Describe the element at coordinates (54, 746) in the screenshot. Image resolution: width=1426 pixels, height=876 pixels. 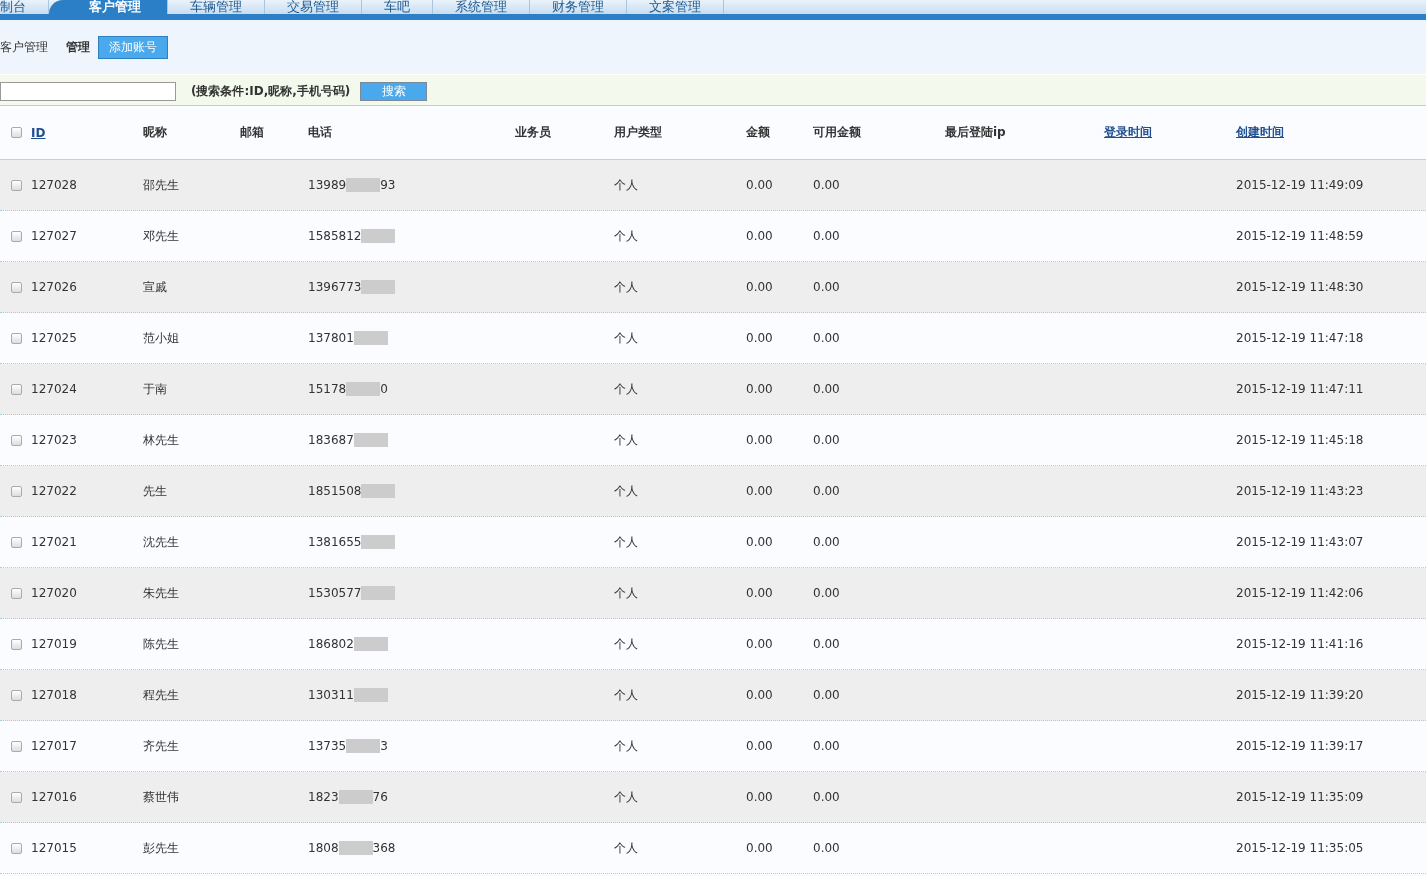
I see `table-cell-text: 127017` at that location.